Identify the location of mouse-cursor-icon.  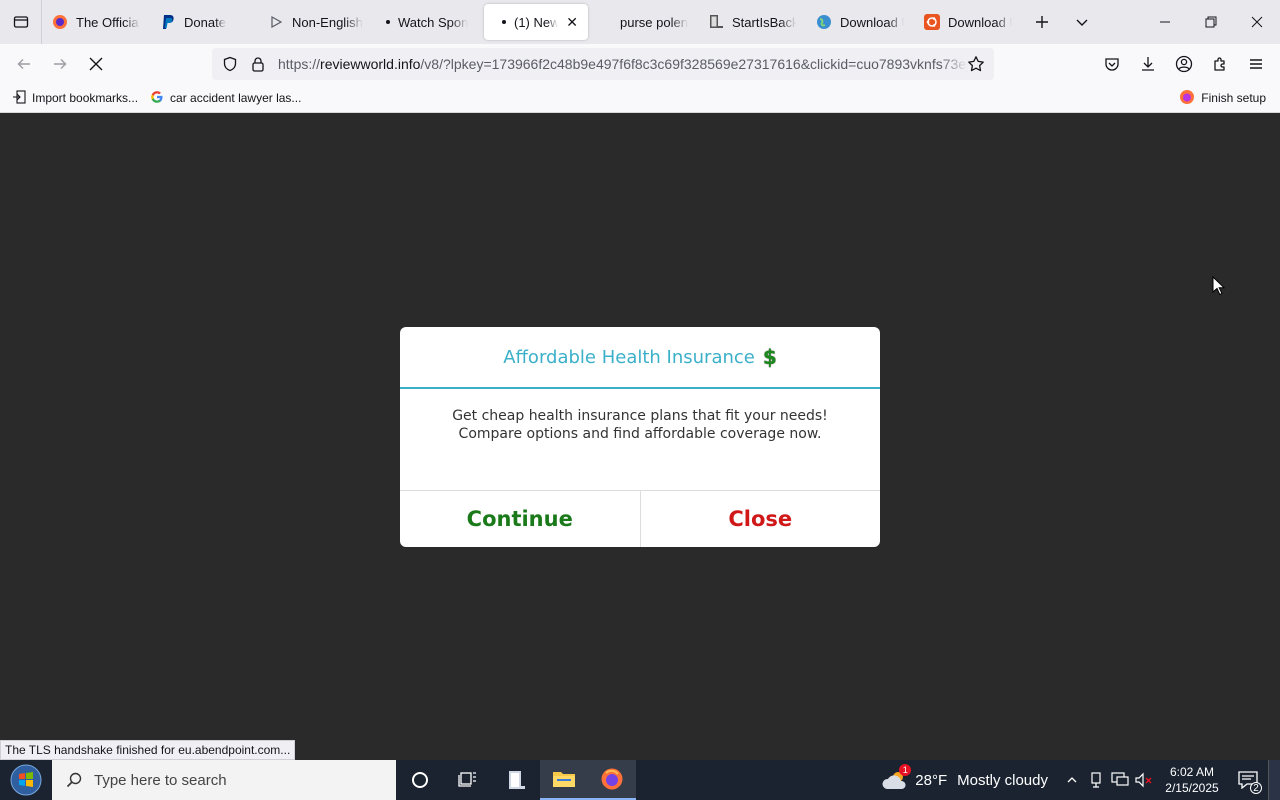
(1219, 286).